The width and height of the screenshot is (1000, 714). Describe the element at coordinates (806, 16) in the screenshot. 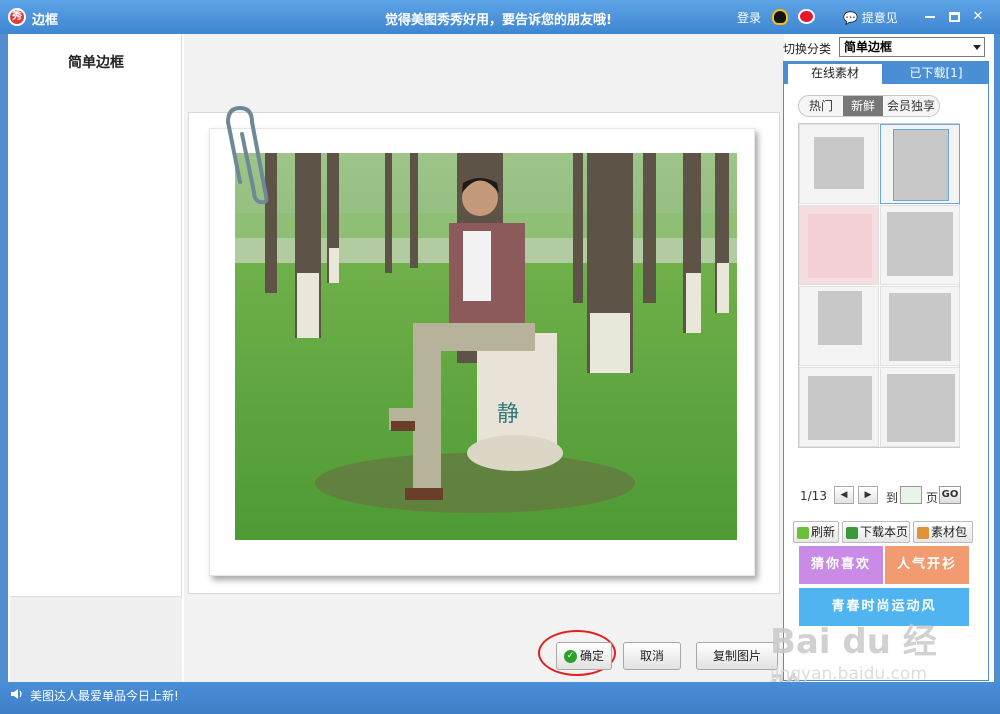

I see `weibo-icon` at that location.